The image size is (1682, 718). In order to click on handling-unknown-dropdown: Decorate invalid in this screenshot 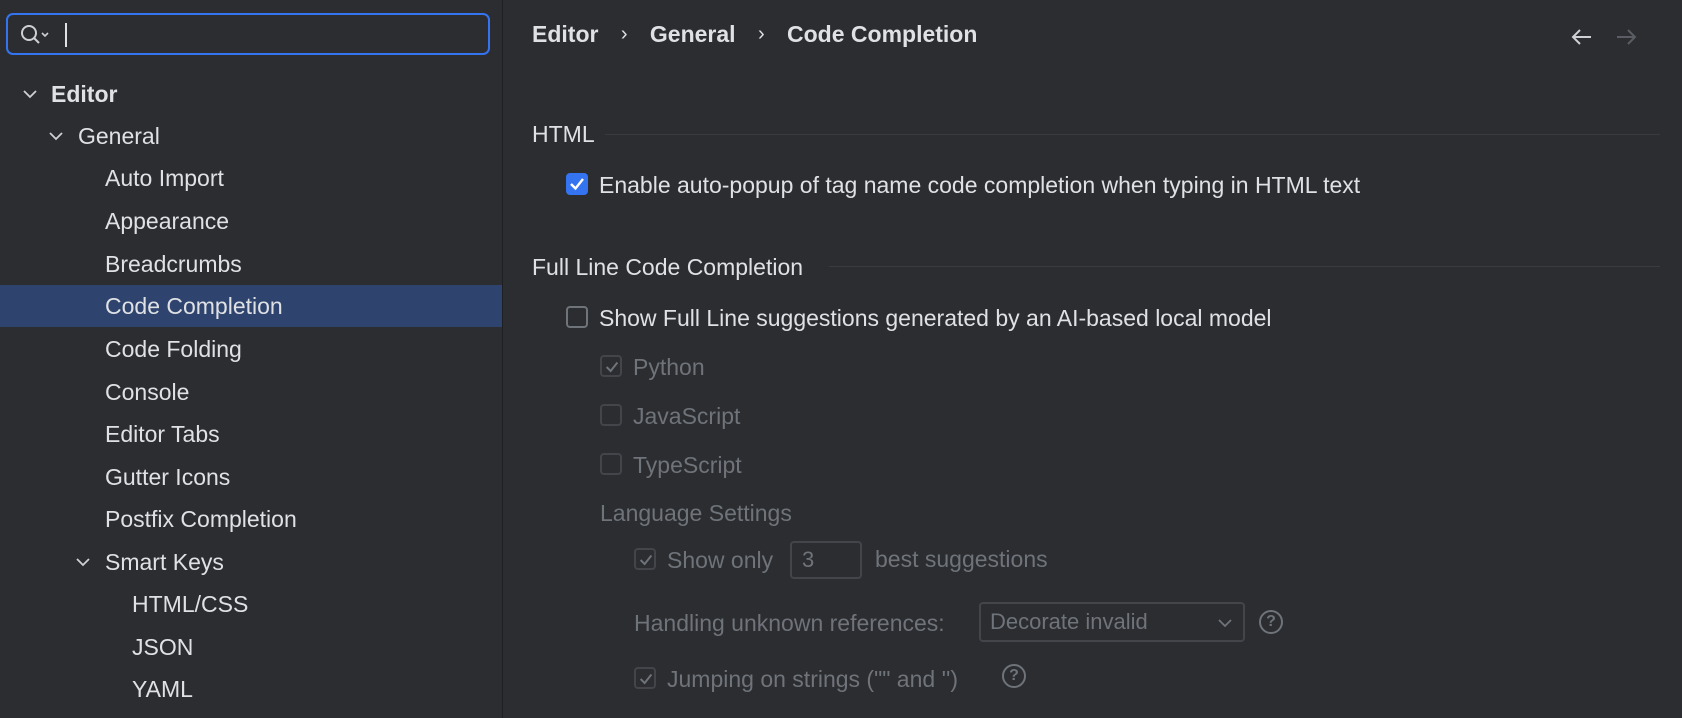, I will do `click(1112, 622)`.